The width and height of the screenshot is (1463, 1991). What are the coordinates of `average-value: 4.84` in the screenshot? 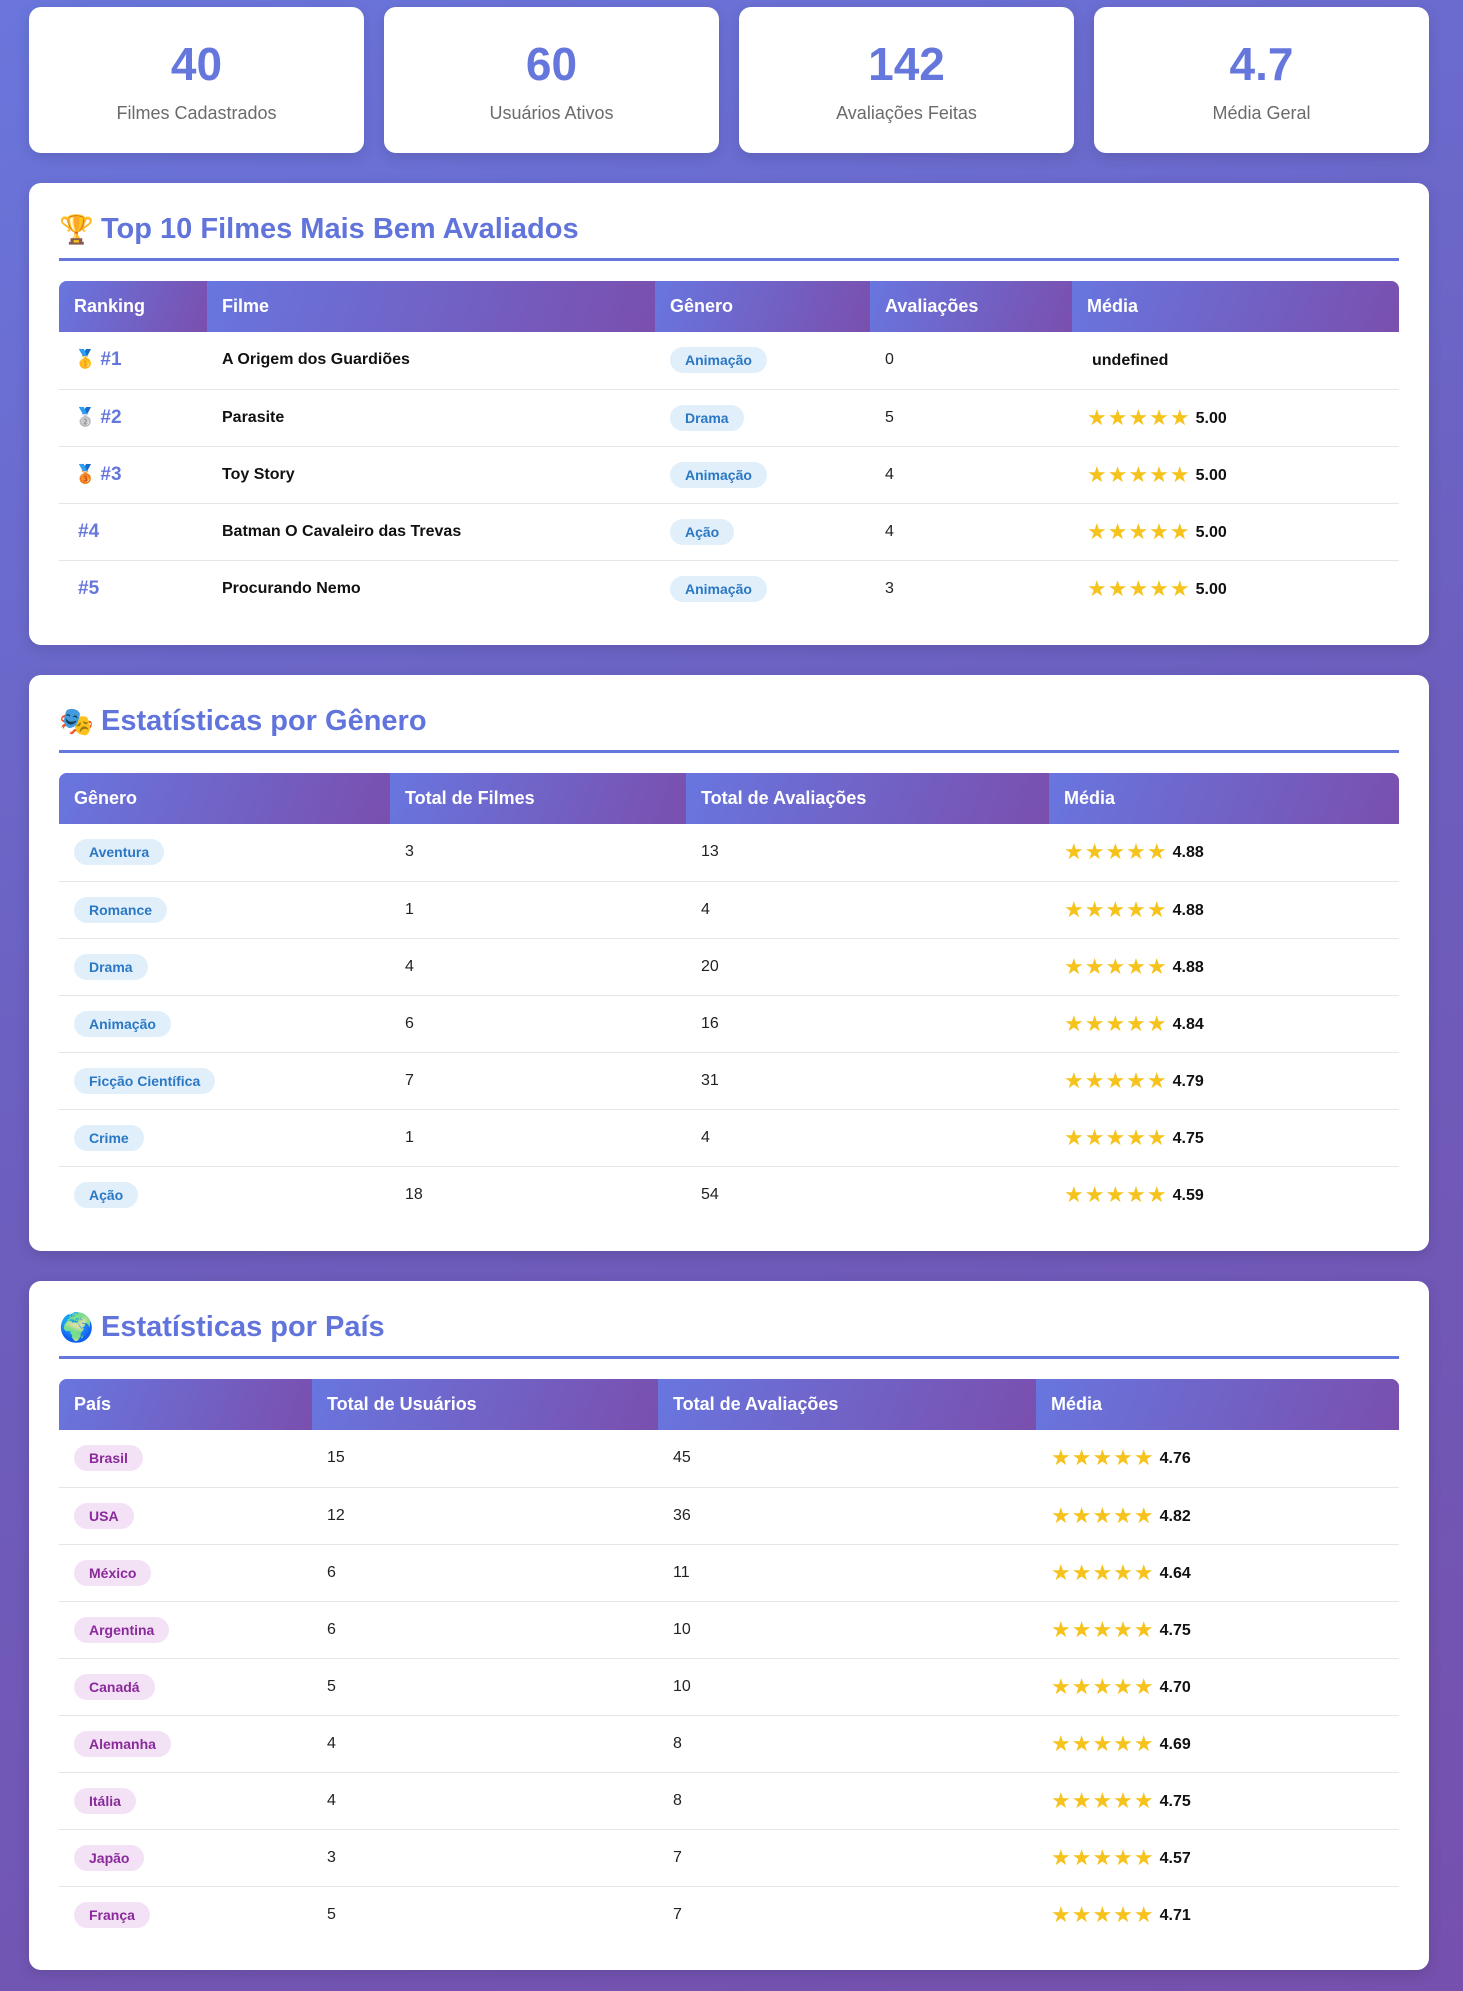 It's located at (1188, 1024).